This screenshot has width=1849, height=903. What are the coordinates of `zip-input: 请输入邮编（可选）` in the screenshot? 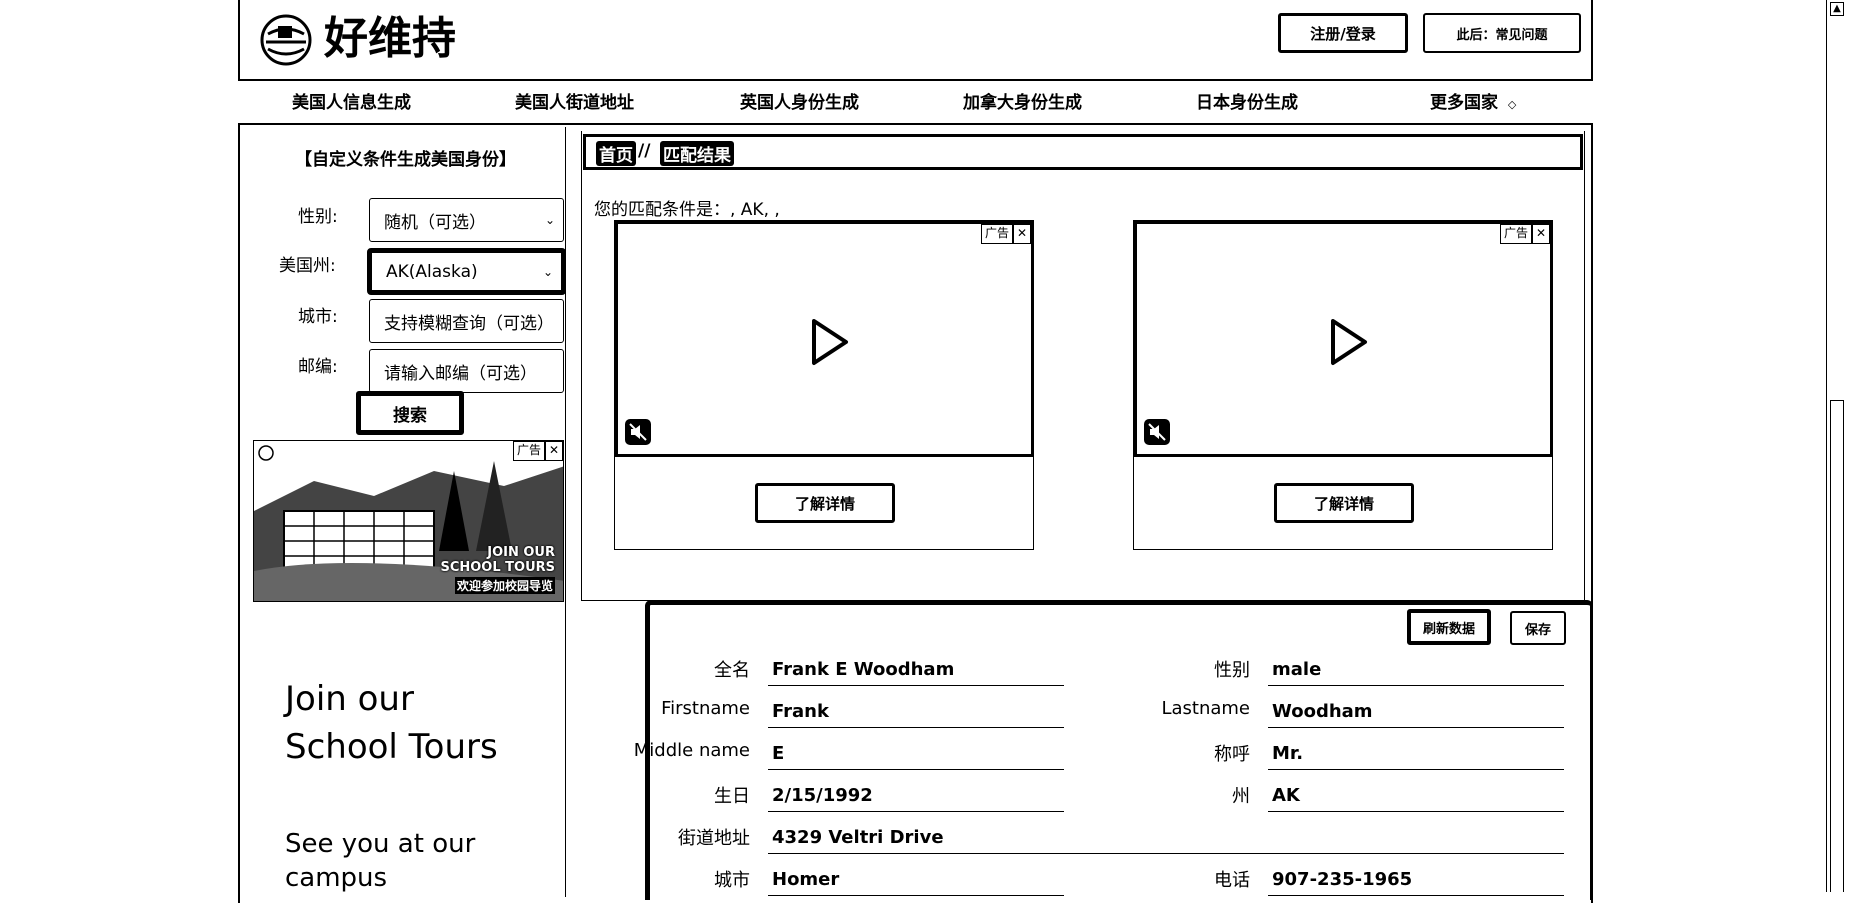 It's located at (466, 371).